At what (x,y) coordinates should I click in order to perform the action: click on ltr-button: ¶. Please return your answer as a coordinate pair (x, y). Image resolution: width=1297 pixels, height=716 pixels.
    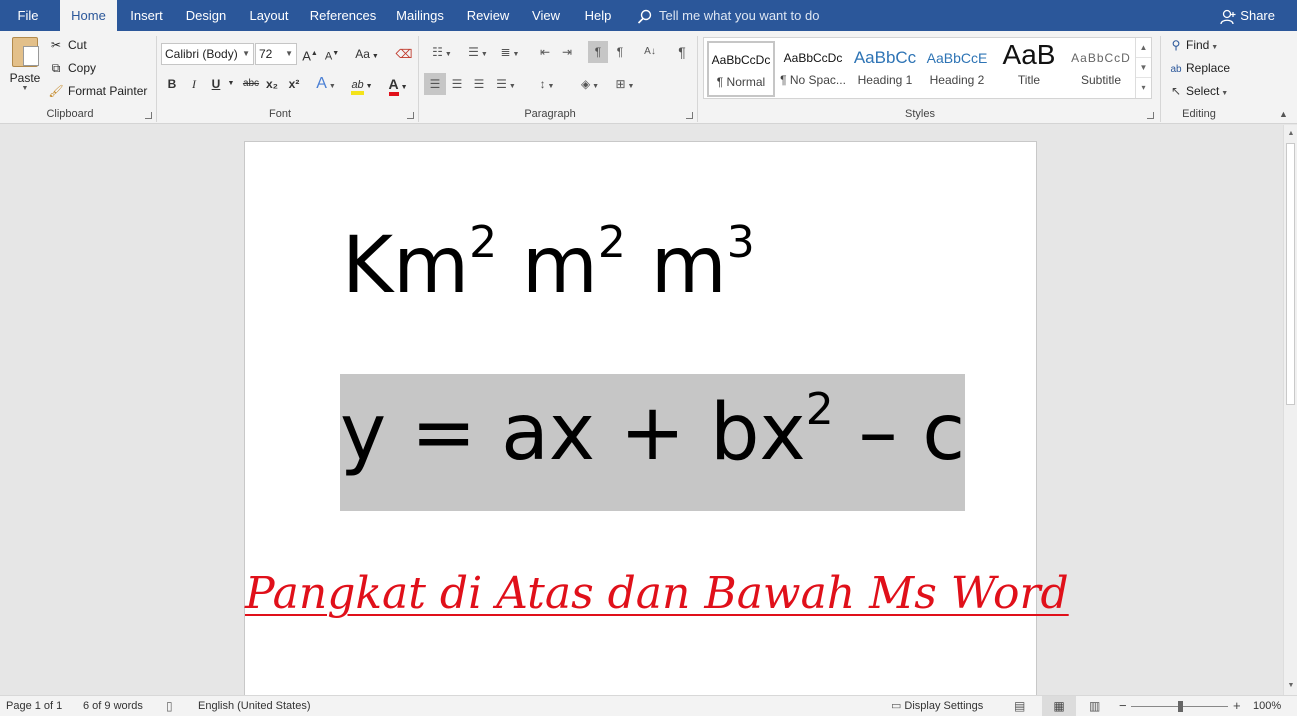
    Looking at the image, I should click on (598, 52).